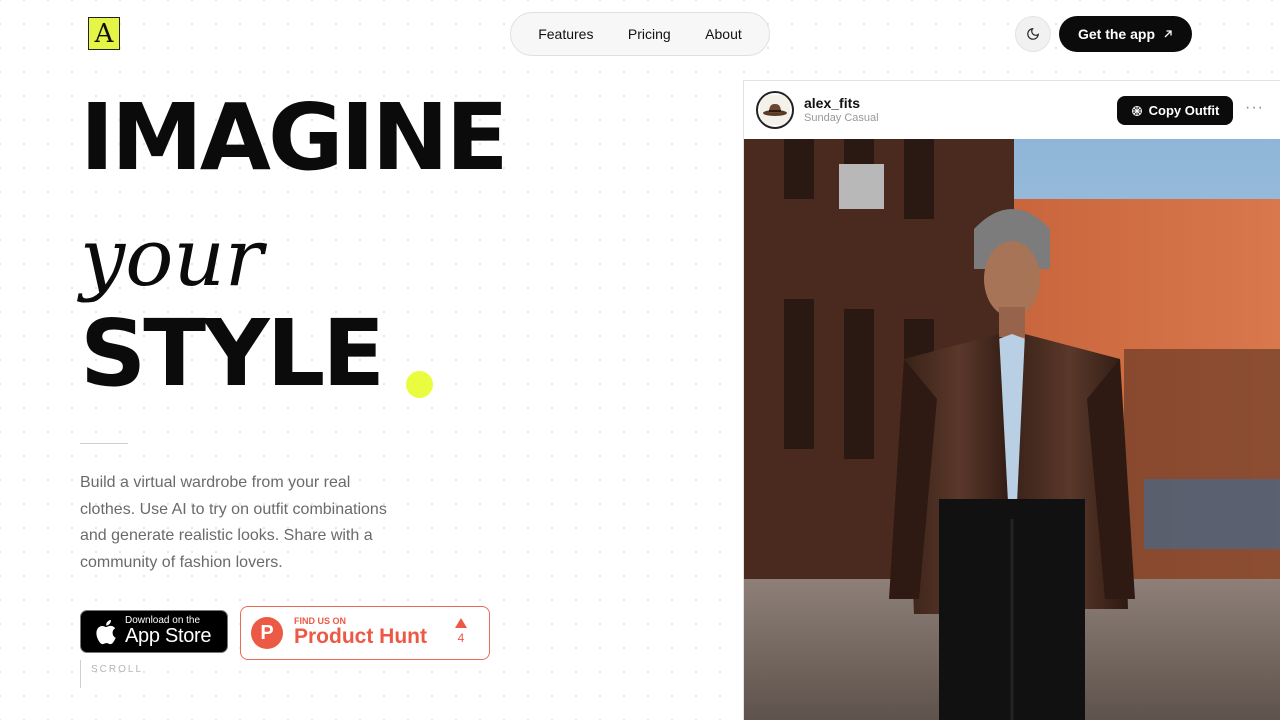  I want to click on theme-toggle-button, so click(1033, 34).